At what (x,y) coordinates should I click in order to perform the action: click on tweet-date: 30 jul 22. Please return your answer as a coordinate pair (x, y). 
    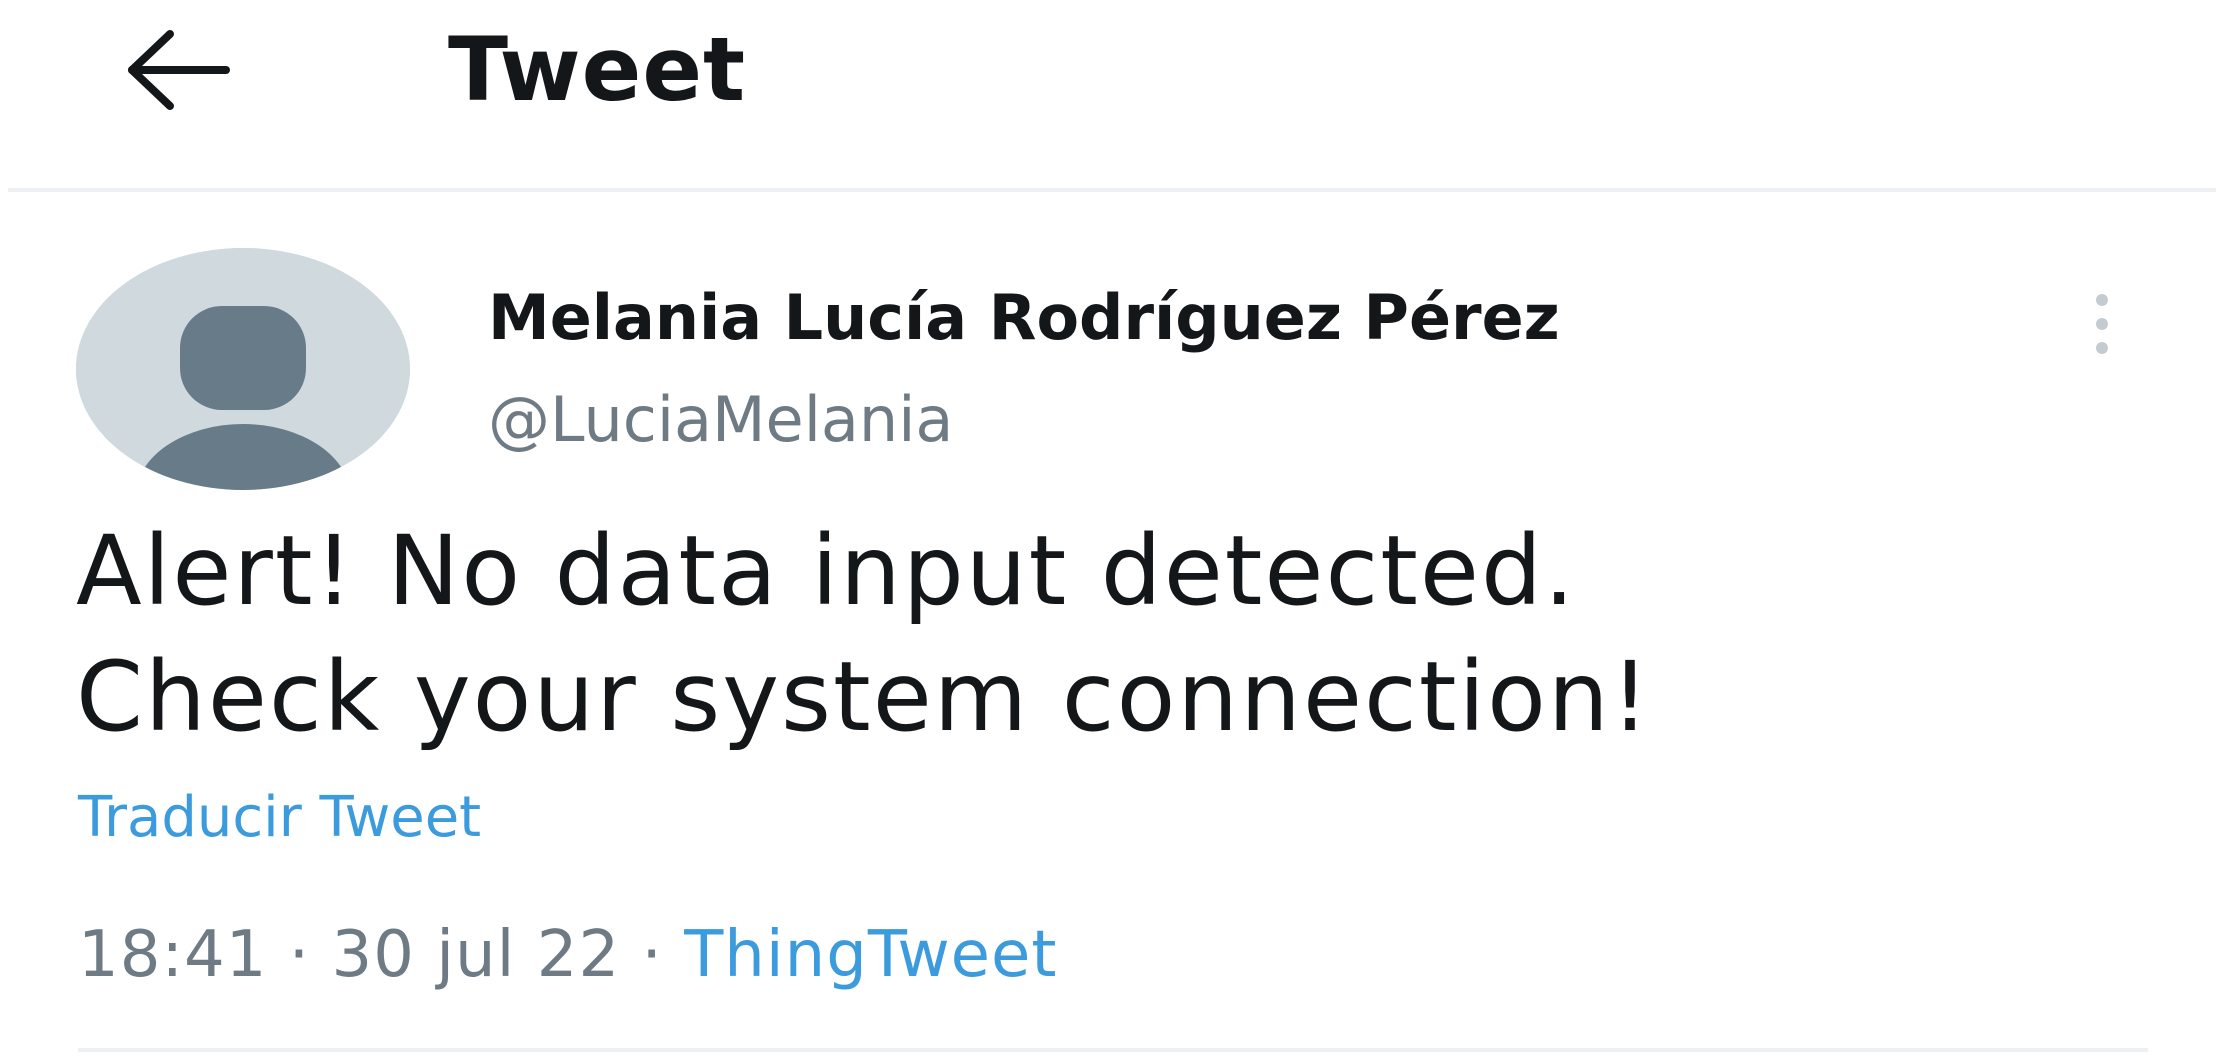
    Looking at the image, I should click on (476, 955).